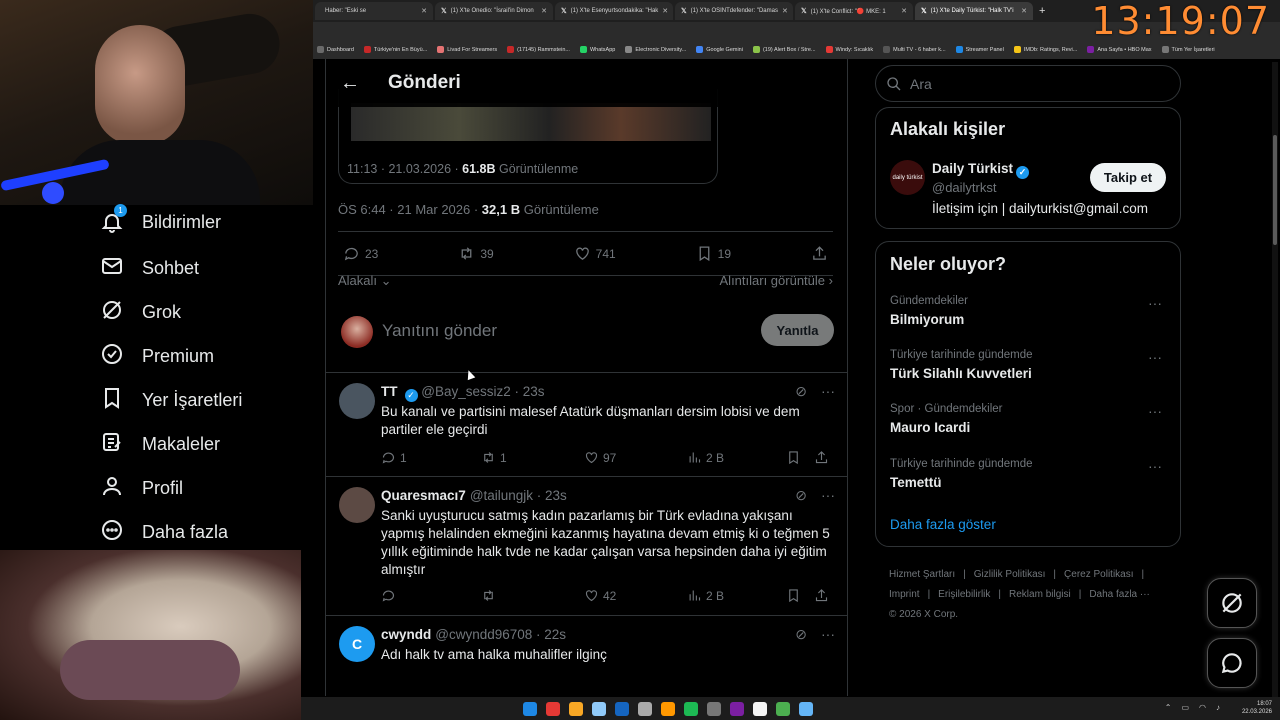 This screenshot has width=1280, height=720. I want to click on footer-link: Gizlilik Politikası, so click(1010, 574).